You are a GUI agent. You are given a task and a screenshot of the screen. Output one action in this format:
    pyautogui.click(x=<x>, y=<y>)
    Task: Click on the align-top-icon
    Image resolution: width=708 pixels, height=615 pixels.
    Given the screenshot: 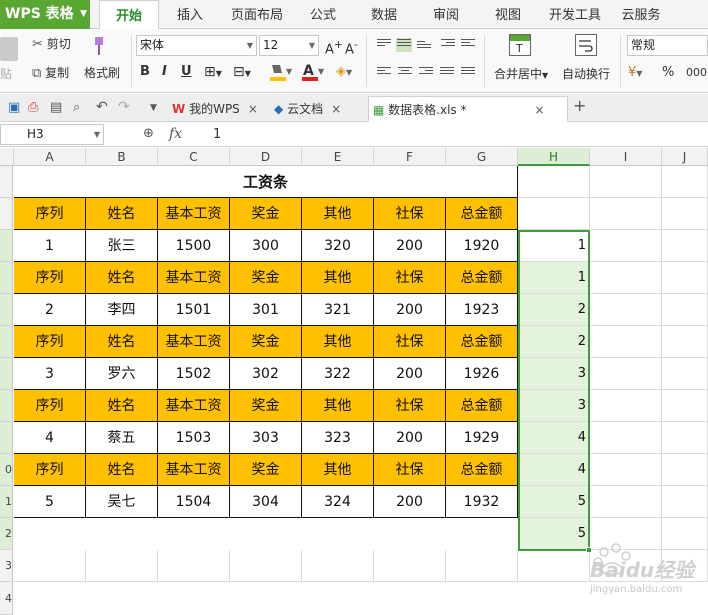 What is the action you would take?
    pyautogui.click(x=384, y=45)
    